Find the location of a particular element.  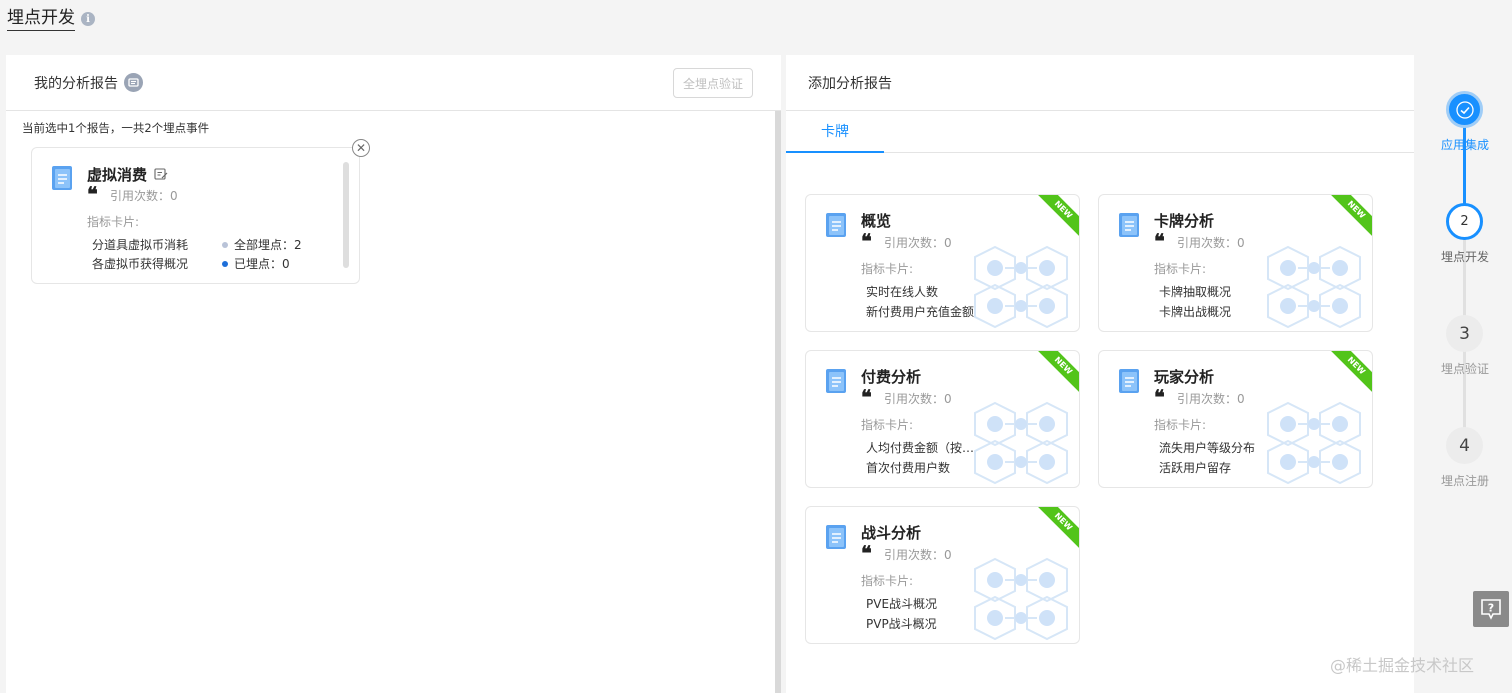

check-icon is located at coordinates (1464, 109).